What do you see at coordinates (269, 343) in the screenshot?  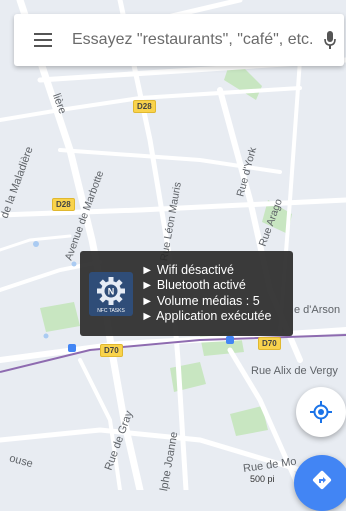 I see `road-shield-d70-right: D70` at bounding box center [269, 343].